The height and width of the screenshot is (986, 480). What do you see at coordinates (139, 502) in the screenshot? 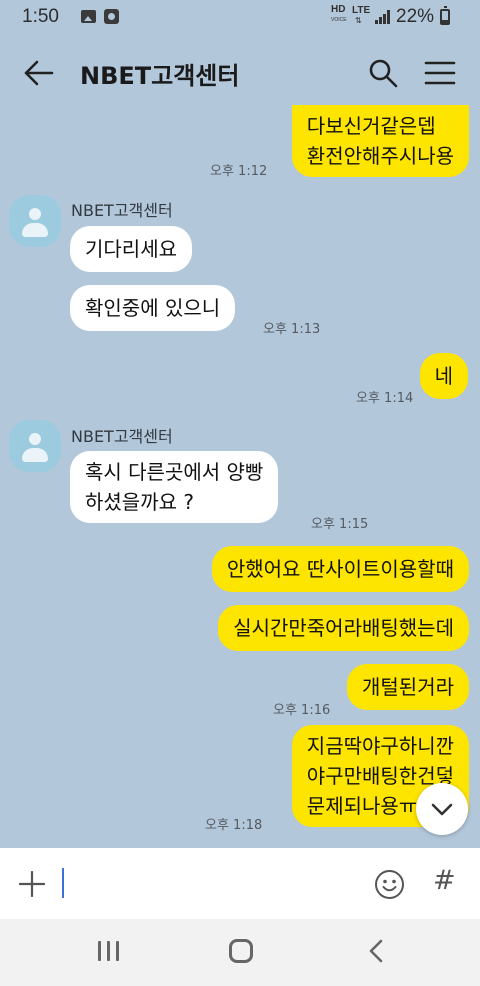
I see `message-line: 하셨을까요 ?` at bounding box center [139, 502].